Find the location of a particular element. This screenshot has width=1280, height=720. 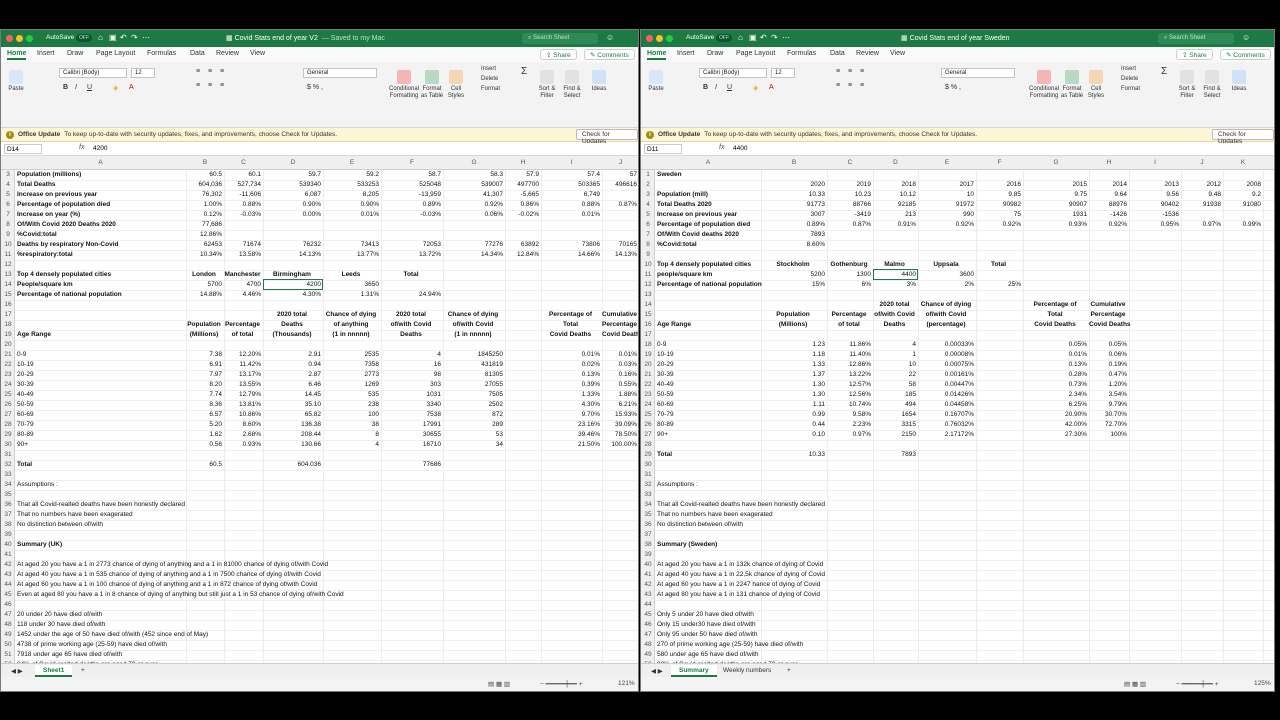

cell-A6: Percentage of population died is located at coordinates (703, 225).